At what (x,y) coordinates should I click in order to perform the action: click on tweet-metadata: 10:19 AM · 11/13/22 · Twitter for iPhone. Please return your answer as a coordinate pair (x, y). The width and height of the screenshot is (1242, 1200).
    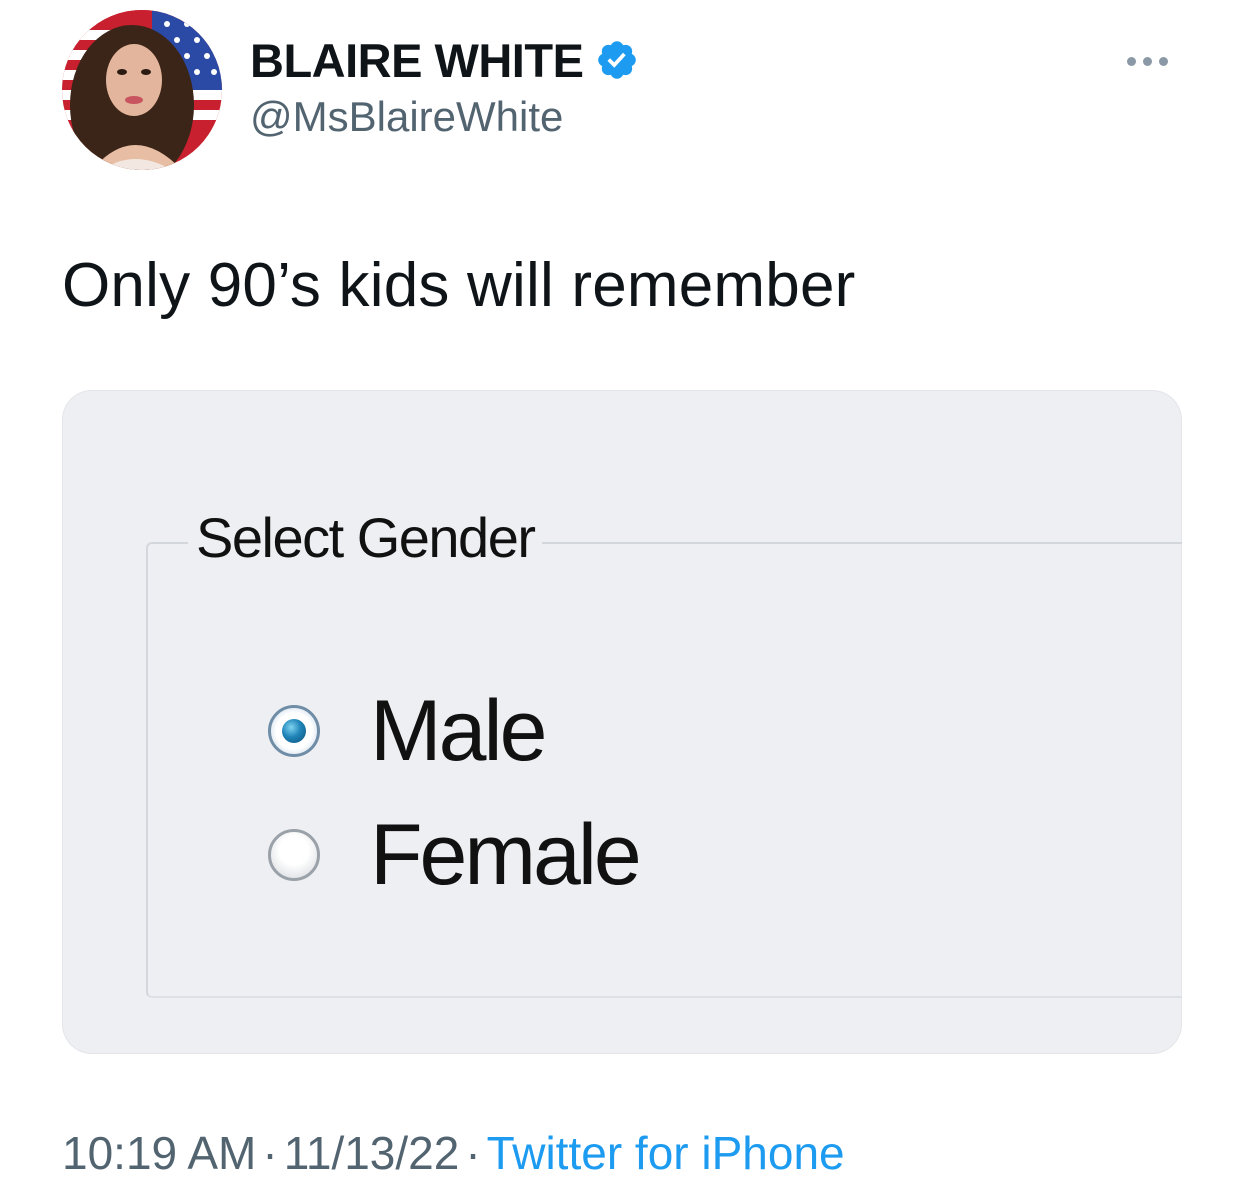
    Looking at the image, I should click on (453, 1153).